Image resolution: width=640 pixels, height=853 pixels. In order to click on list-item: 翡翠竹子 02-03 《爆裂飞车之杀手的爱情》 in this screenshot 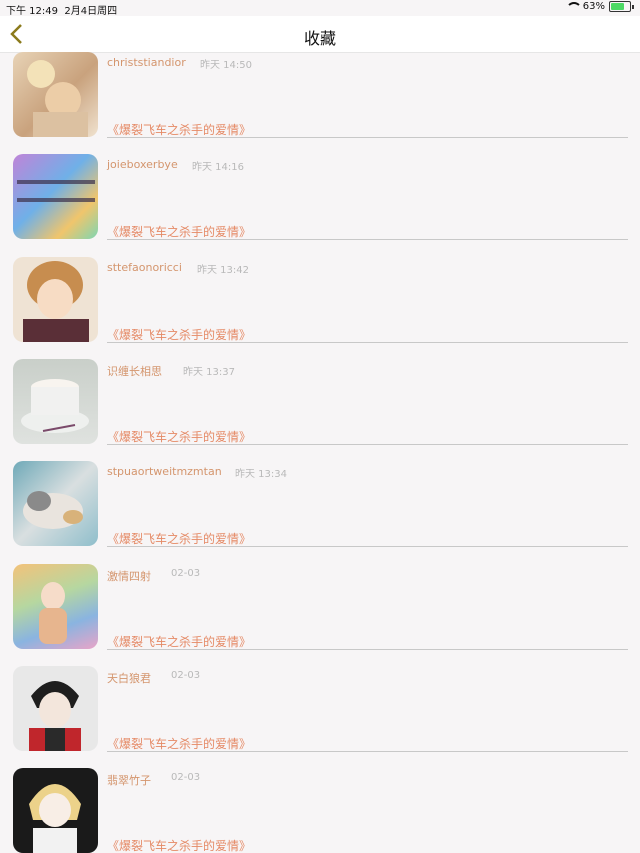, I will do `click(320, 810)`.